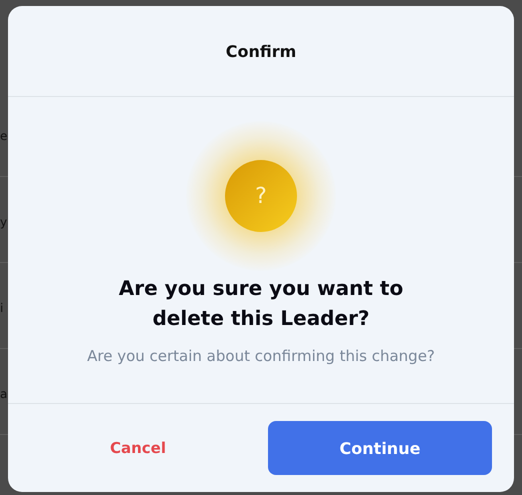 Image resolution: width=522 pixels, height=495 pixels. I want to click on cancel-button: Cancel, so click(138, 448).